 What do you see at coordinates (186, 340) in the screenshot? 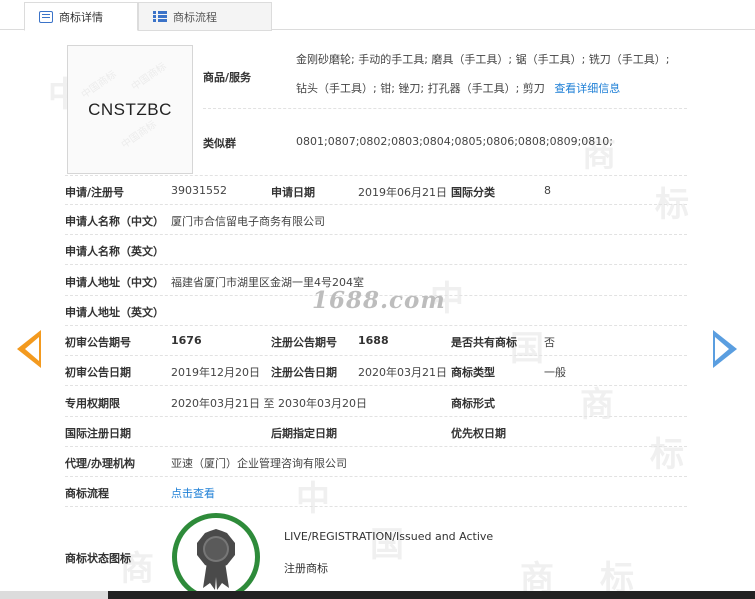
I see `prelim-no-value: 1676` at bounding box center [186, 340].